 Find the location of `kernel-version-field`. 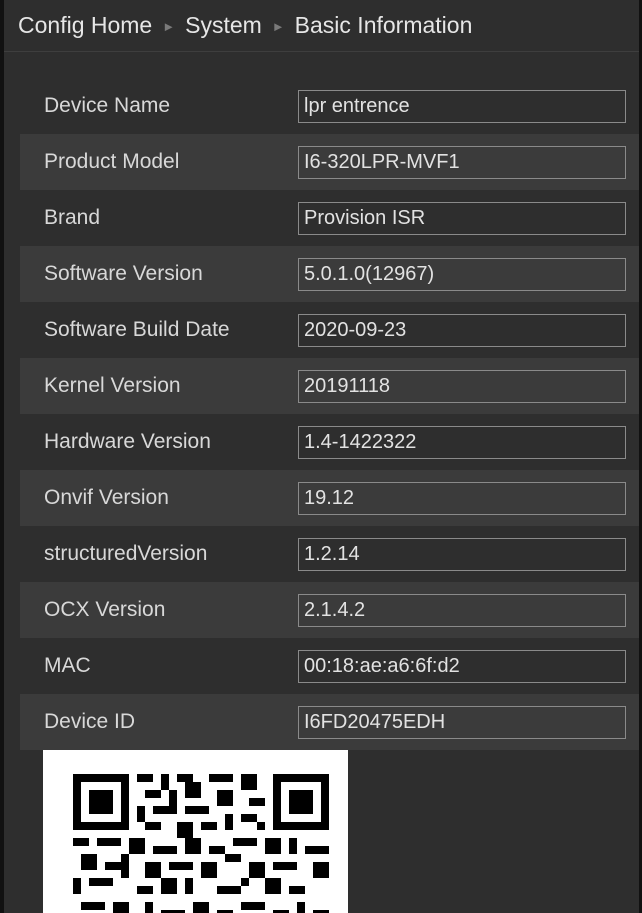

kernel-version-field is located at coordinates (462, 386).